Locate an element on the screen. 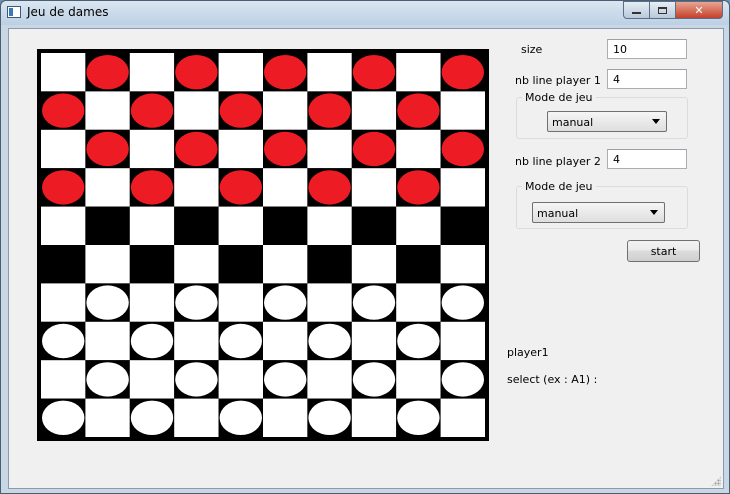  minimize-button is located at coordinates (636, 10).